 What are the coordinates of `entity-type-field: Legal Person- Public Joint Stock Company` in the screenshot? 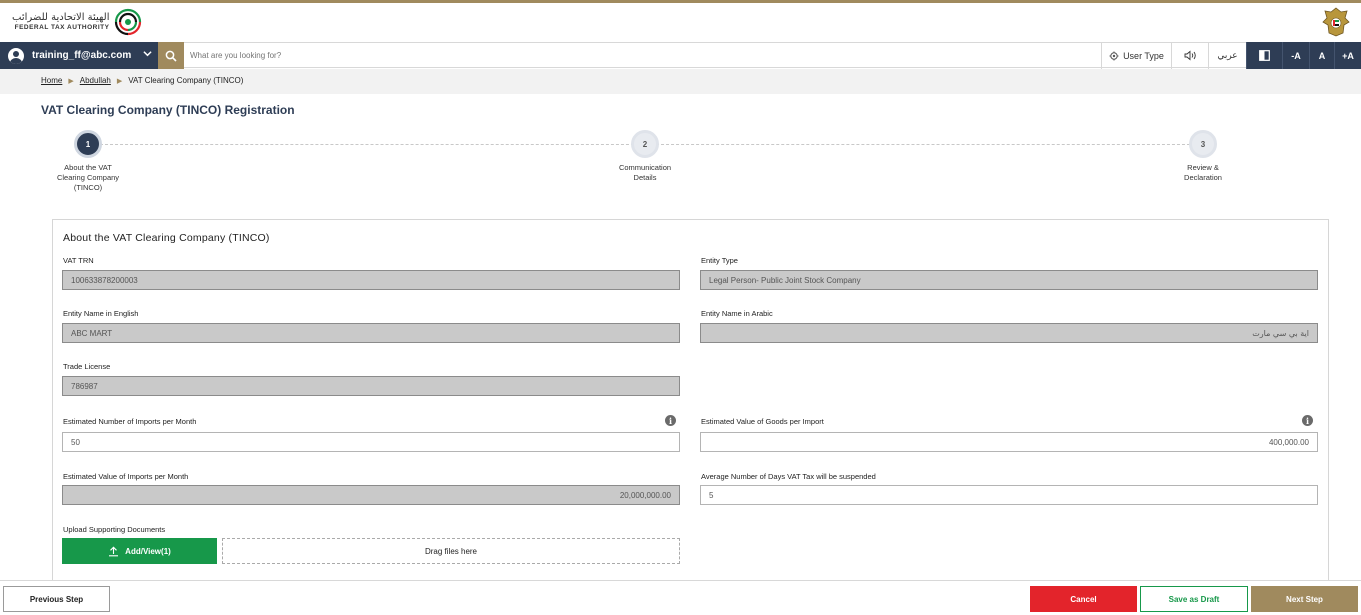 It's located at (1009, 280).